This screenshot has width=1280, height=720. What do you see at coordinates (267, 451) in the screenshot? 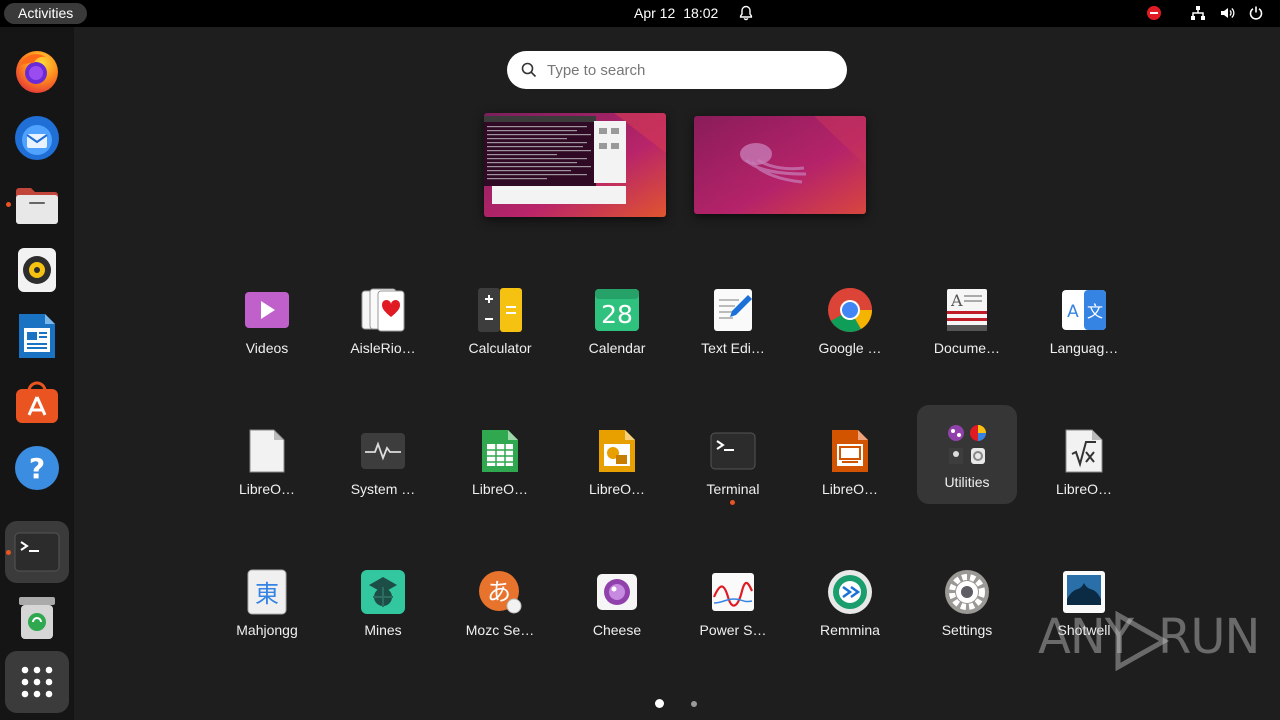
I see `libreoffice-icon` at bounding box center [267, 451].